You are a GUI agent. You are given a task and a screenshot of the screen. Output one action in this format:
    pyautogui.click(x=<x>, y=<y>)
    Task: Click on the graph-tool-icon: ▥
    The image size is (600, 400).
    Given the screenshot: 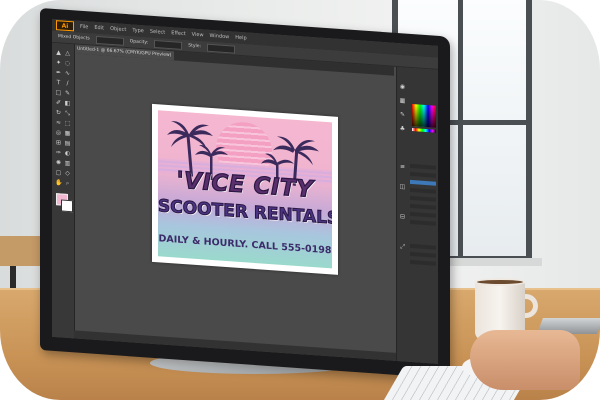 What is the action you would take?
    pyautogui.click(x=67, y=163)
    